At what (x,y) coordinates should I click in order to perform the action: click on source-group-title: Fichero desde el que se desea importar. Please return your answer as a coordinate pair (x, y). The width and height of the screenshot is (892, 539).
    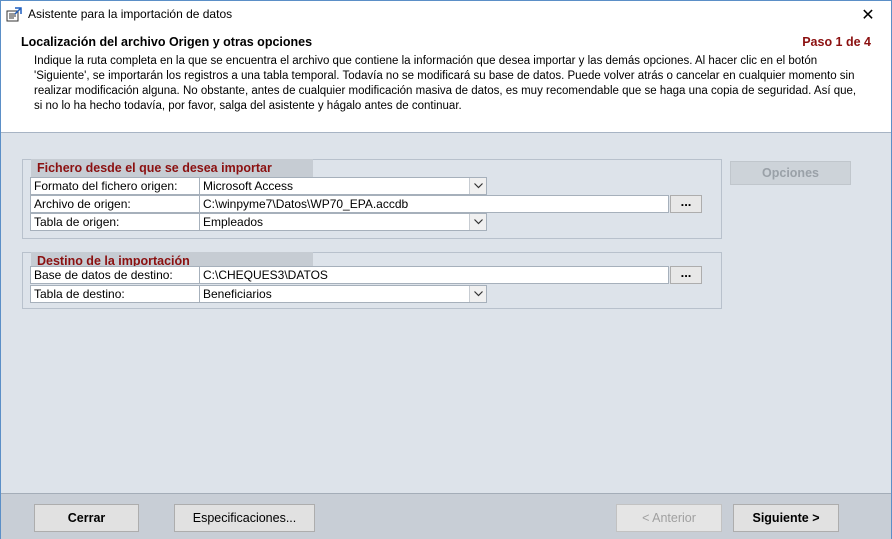
    Looking at the image, I should click on (172, 168).